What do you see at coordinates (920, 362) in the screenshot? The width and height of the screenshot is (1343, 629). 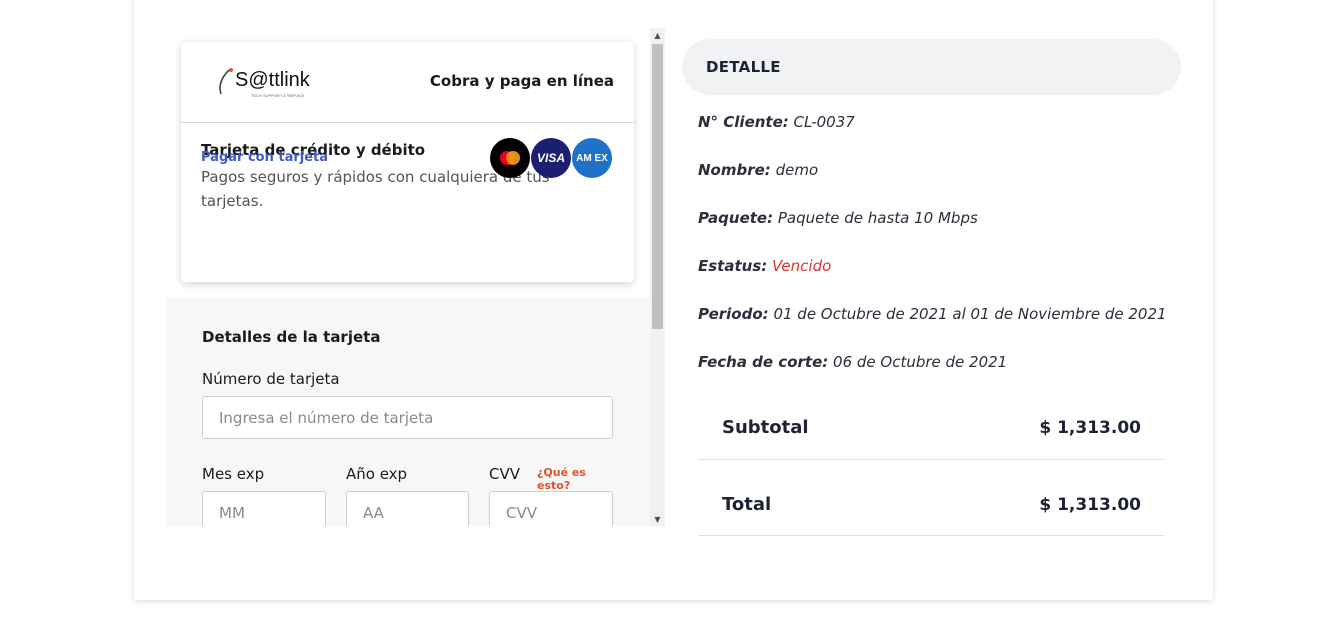 I see `cutoff-value: 06 de Octubre de 2021` at bounding box center [920, 362].